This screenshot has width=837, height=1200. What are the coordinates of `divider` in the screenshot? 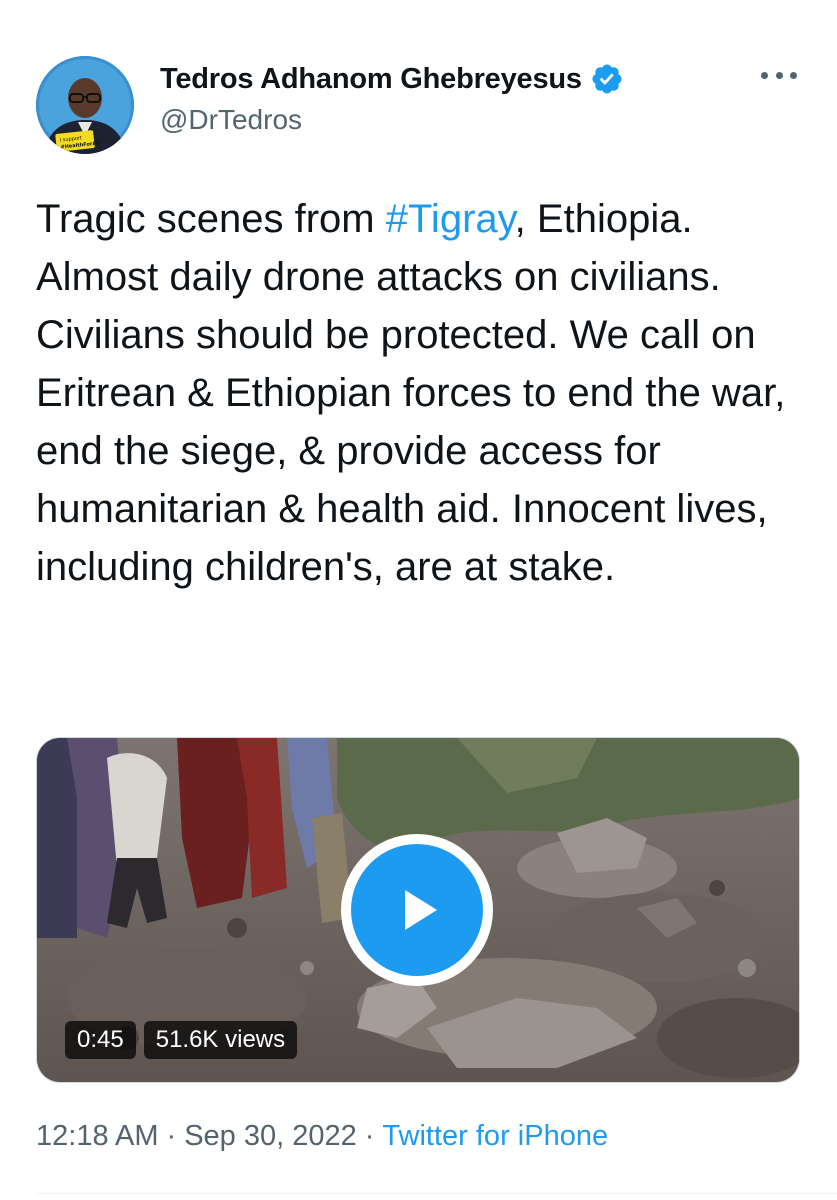 It's located at (436, 1193).